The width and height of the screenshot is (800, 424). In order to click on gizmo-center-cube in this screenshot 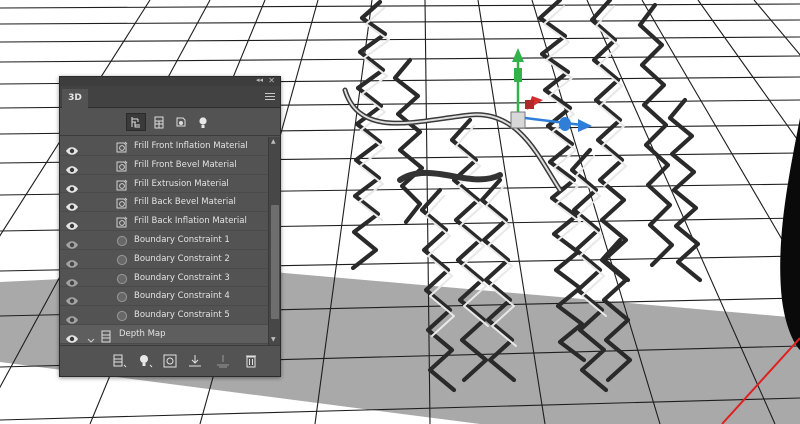, I will do `click(518, 120)`.